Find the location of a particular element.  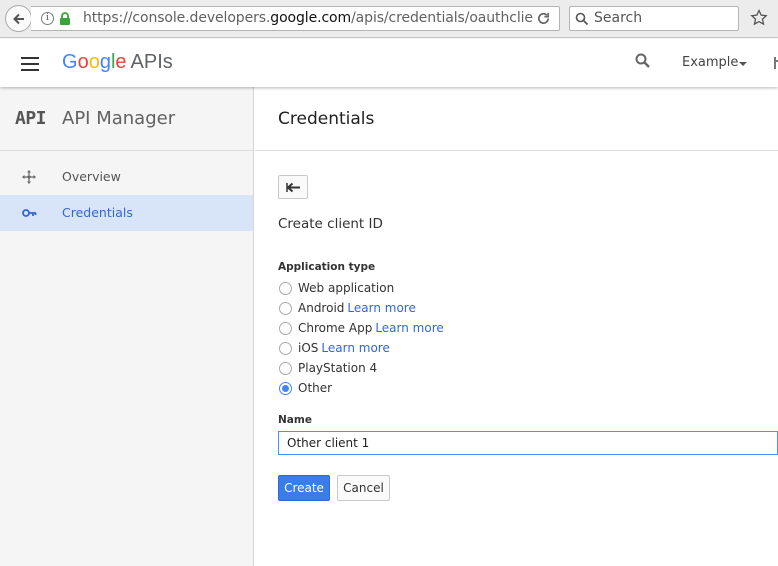

radio-label: Chrome App Learn more is located at coordinates (371, 328).